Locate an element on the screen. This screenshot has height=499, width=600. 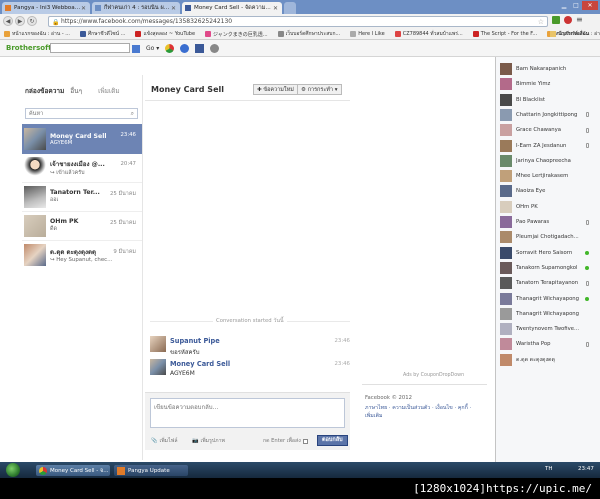
back-icon: ◀ is located at coordinates (8, 21).